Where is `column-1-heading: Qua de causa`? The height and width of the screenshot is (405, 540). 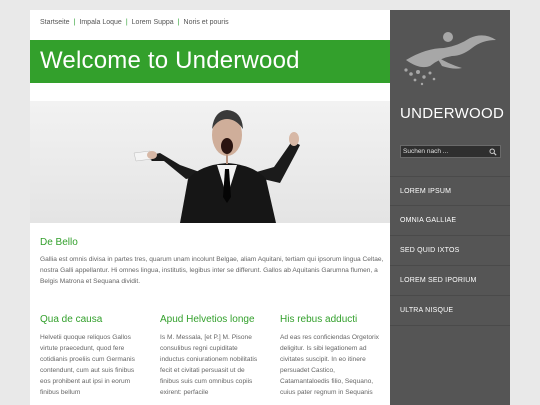
column-1-heading: Qua de causa is located at coordinates (71, 319).